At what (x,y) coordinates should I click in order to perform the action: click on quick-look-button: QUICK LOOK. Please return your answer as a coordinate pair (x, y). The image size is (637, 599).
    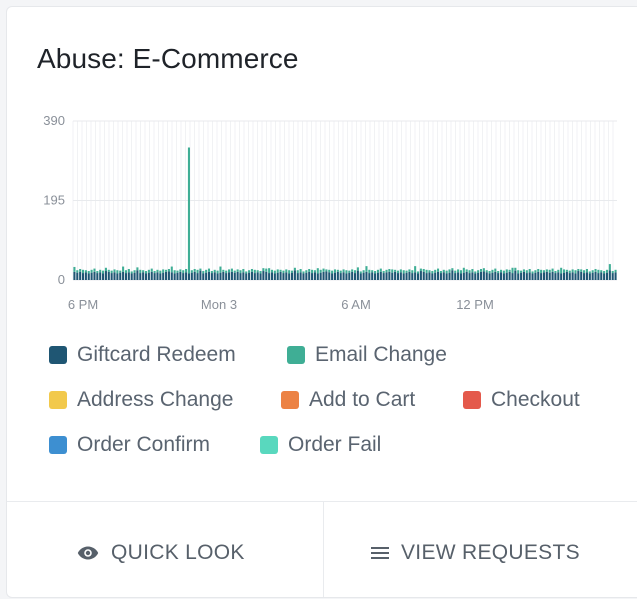
    Looking at the image, I should click on (161, 553).